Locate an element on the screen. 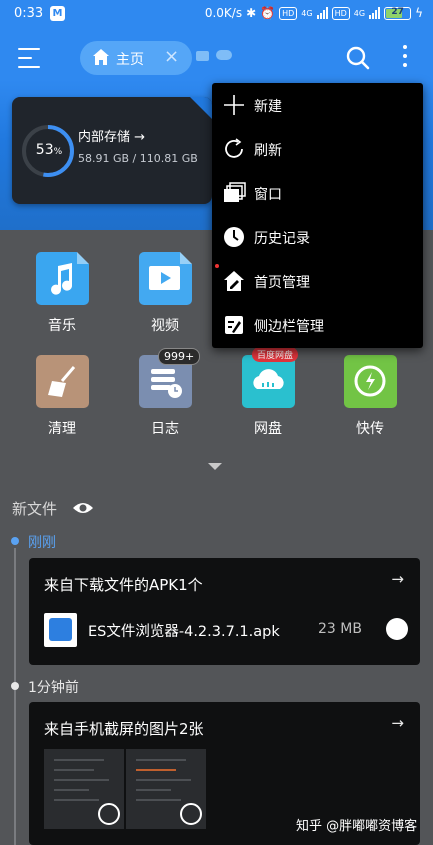 The height and width of the screenshot is (845, 433). grid-item-cloud-drive: 百度网盘 网盘 is located at coordinates (268, 392).